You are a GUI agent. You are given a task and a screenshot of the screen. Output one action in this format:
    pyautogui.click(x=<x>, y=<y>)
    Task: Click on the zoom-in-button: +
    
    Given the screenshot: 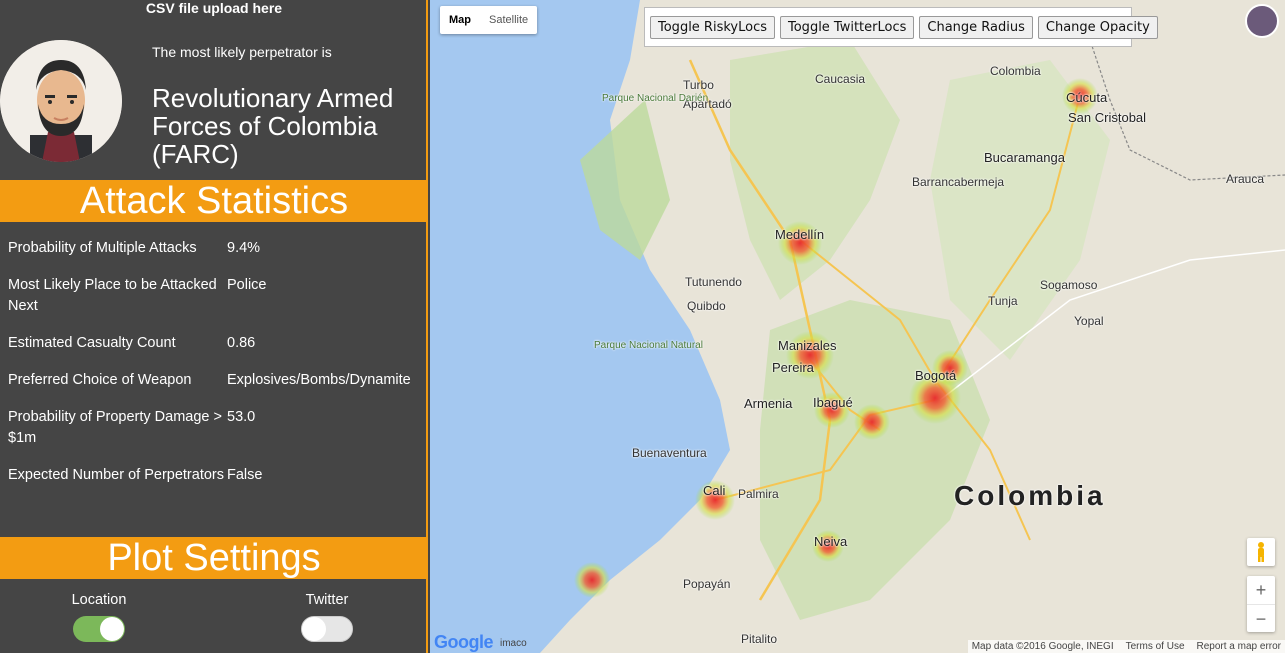 What is the action you would take?
    pyautogui.click(x=1261, y=590)
    